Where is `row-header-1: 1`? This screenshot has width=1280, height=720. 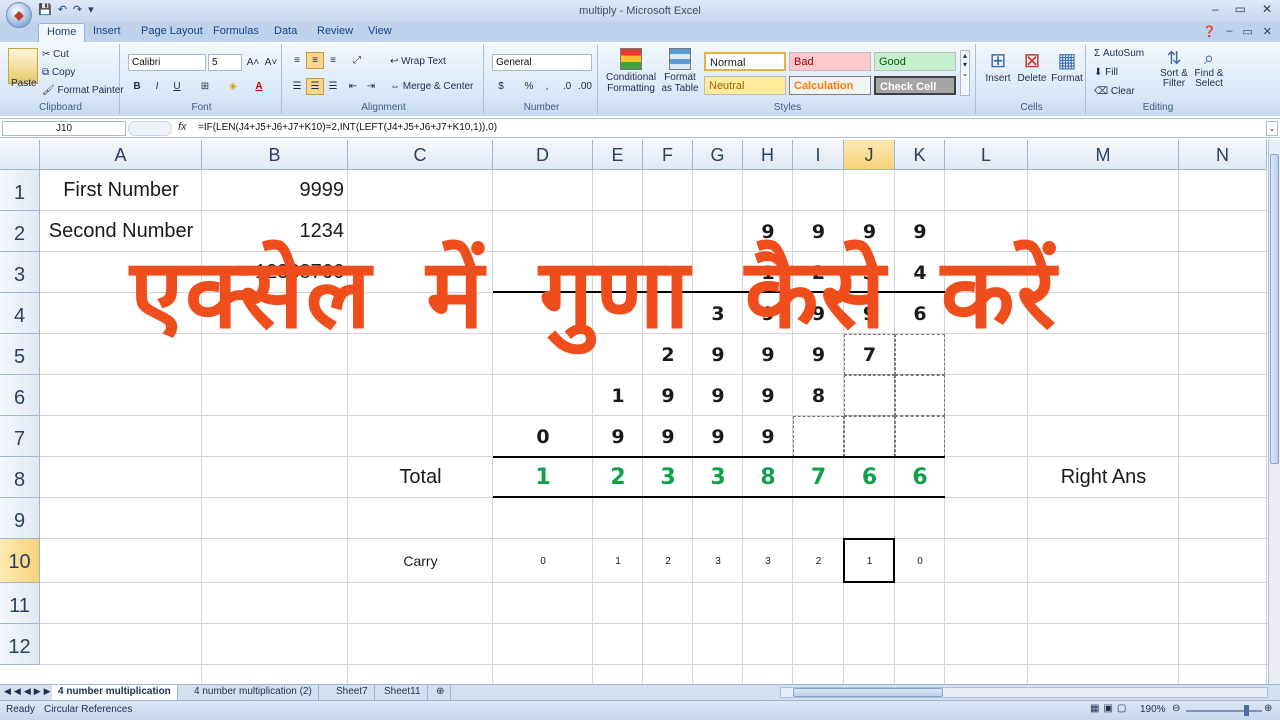
row-header-1: 1 is located at coordinates (20, 190).